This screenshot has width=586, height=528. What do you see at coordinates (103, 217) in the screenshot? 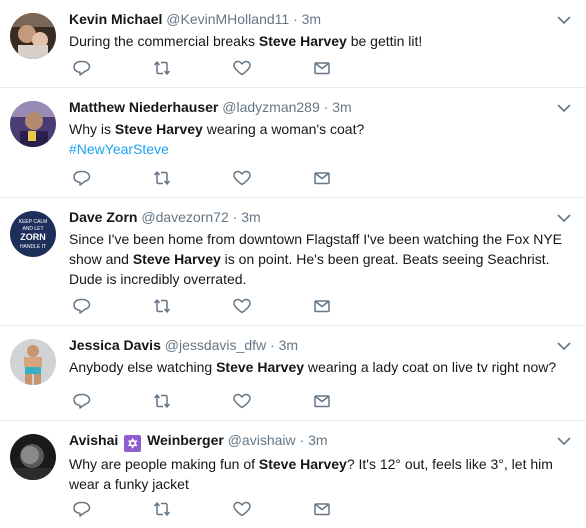
I see `user-name: Dave Zorn` at bounding box center [103, 217].